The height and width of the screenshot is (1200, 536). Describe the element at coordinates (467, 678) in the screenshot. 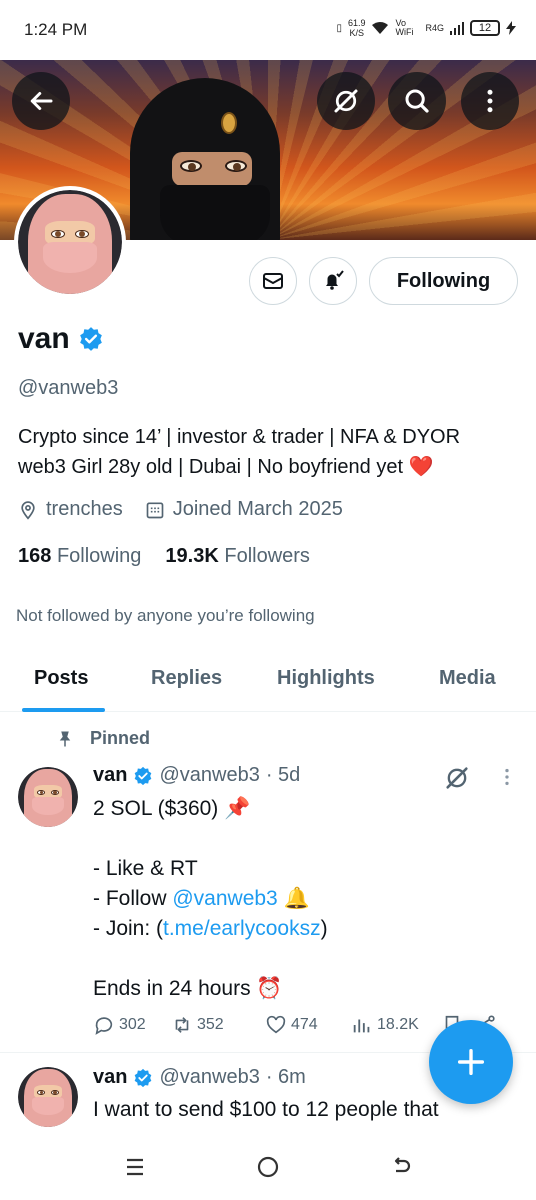

I see `tab-media: Media` at that location.